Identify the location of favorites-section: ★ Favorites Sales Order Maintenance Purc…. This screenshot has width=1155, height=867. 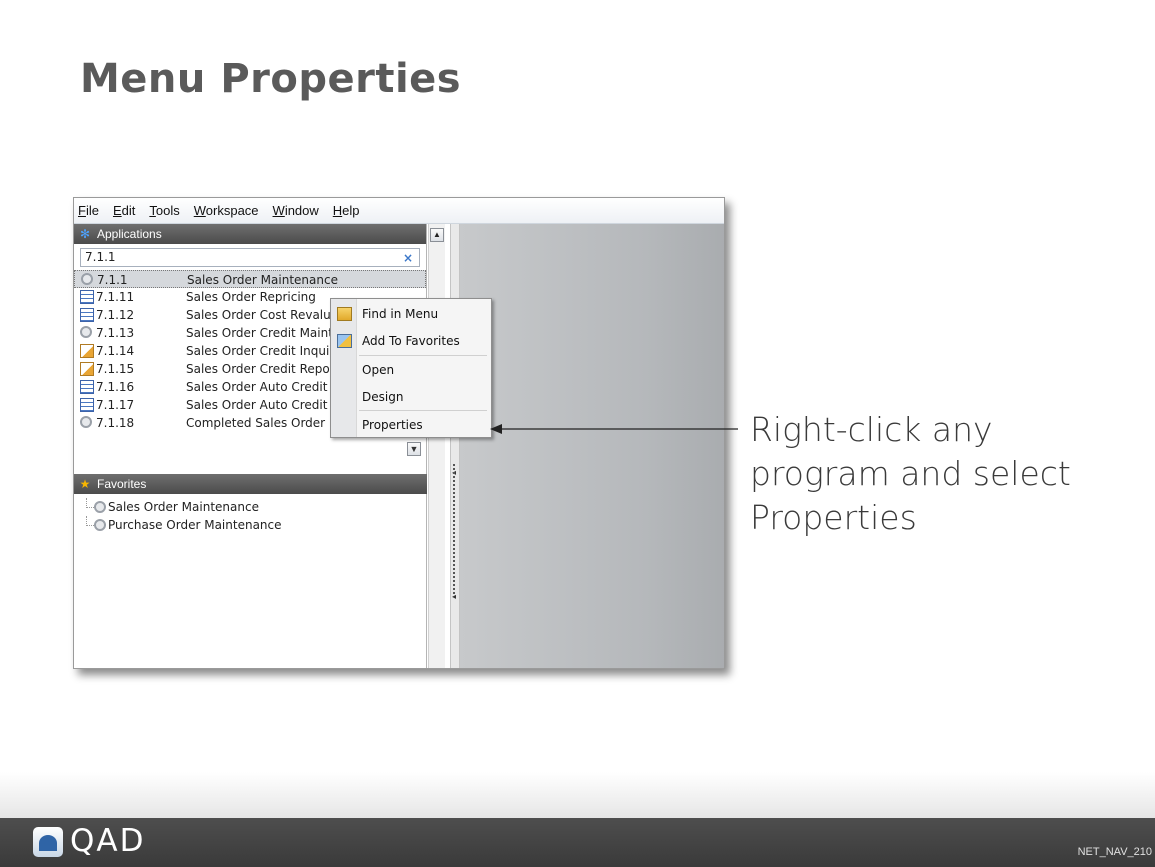
(250, 504).